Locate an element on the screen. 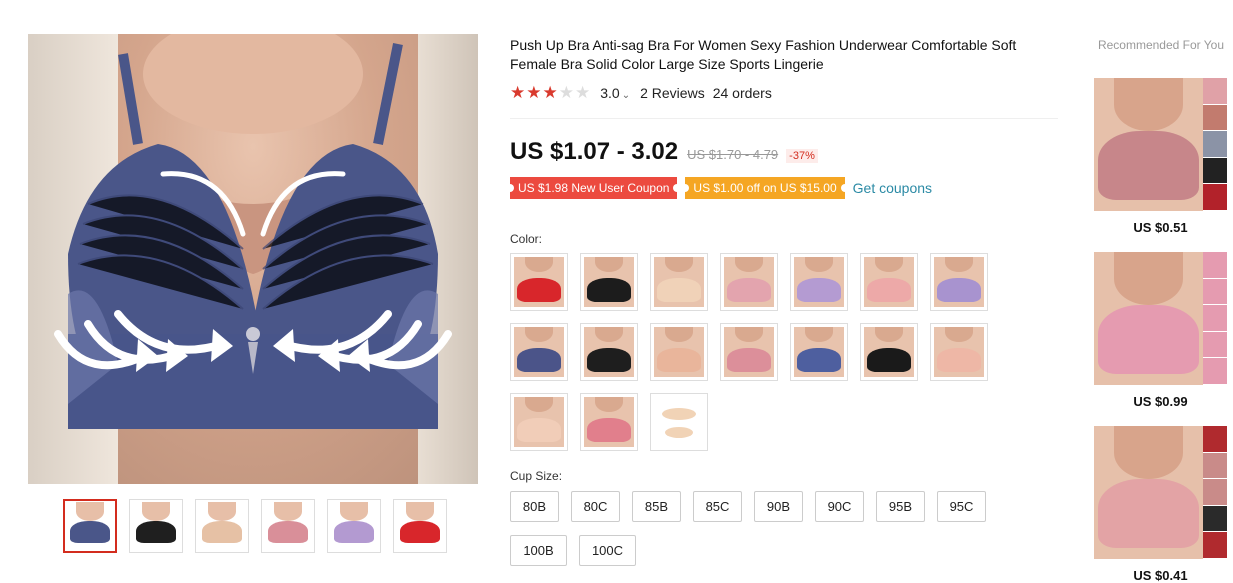 The image size is (1233, 583). new-user-coupon: US $1.98 New User Coupon is located at coordinates (593, 188).